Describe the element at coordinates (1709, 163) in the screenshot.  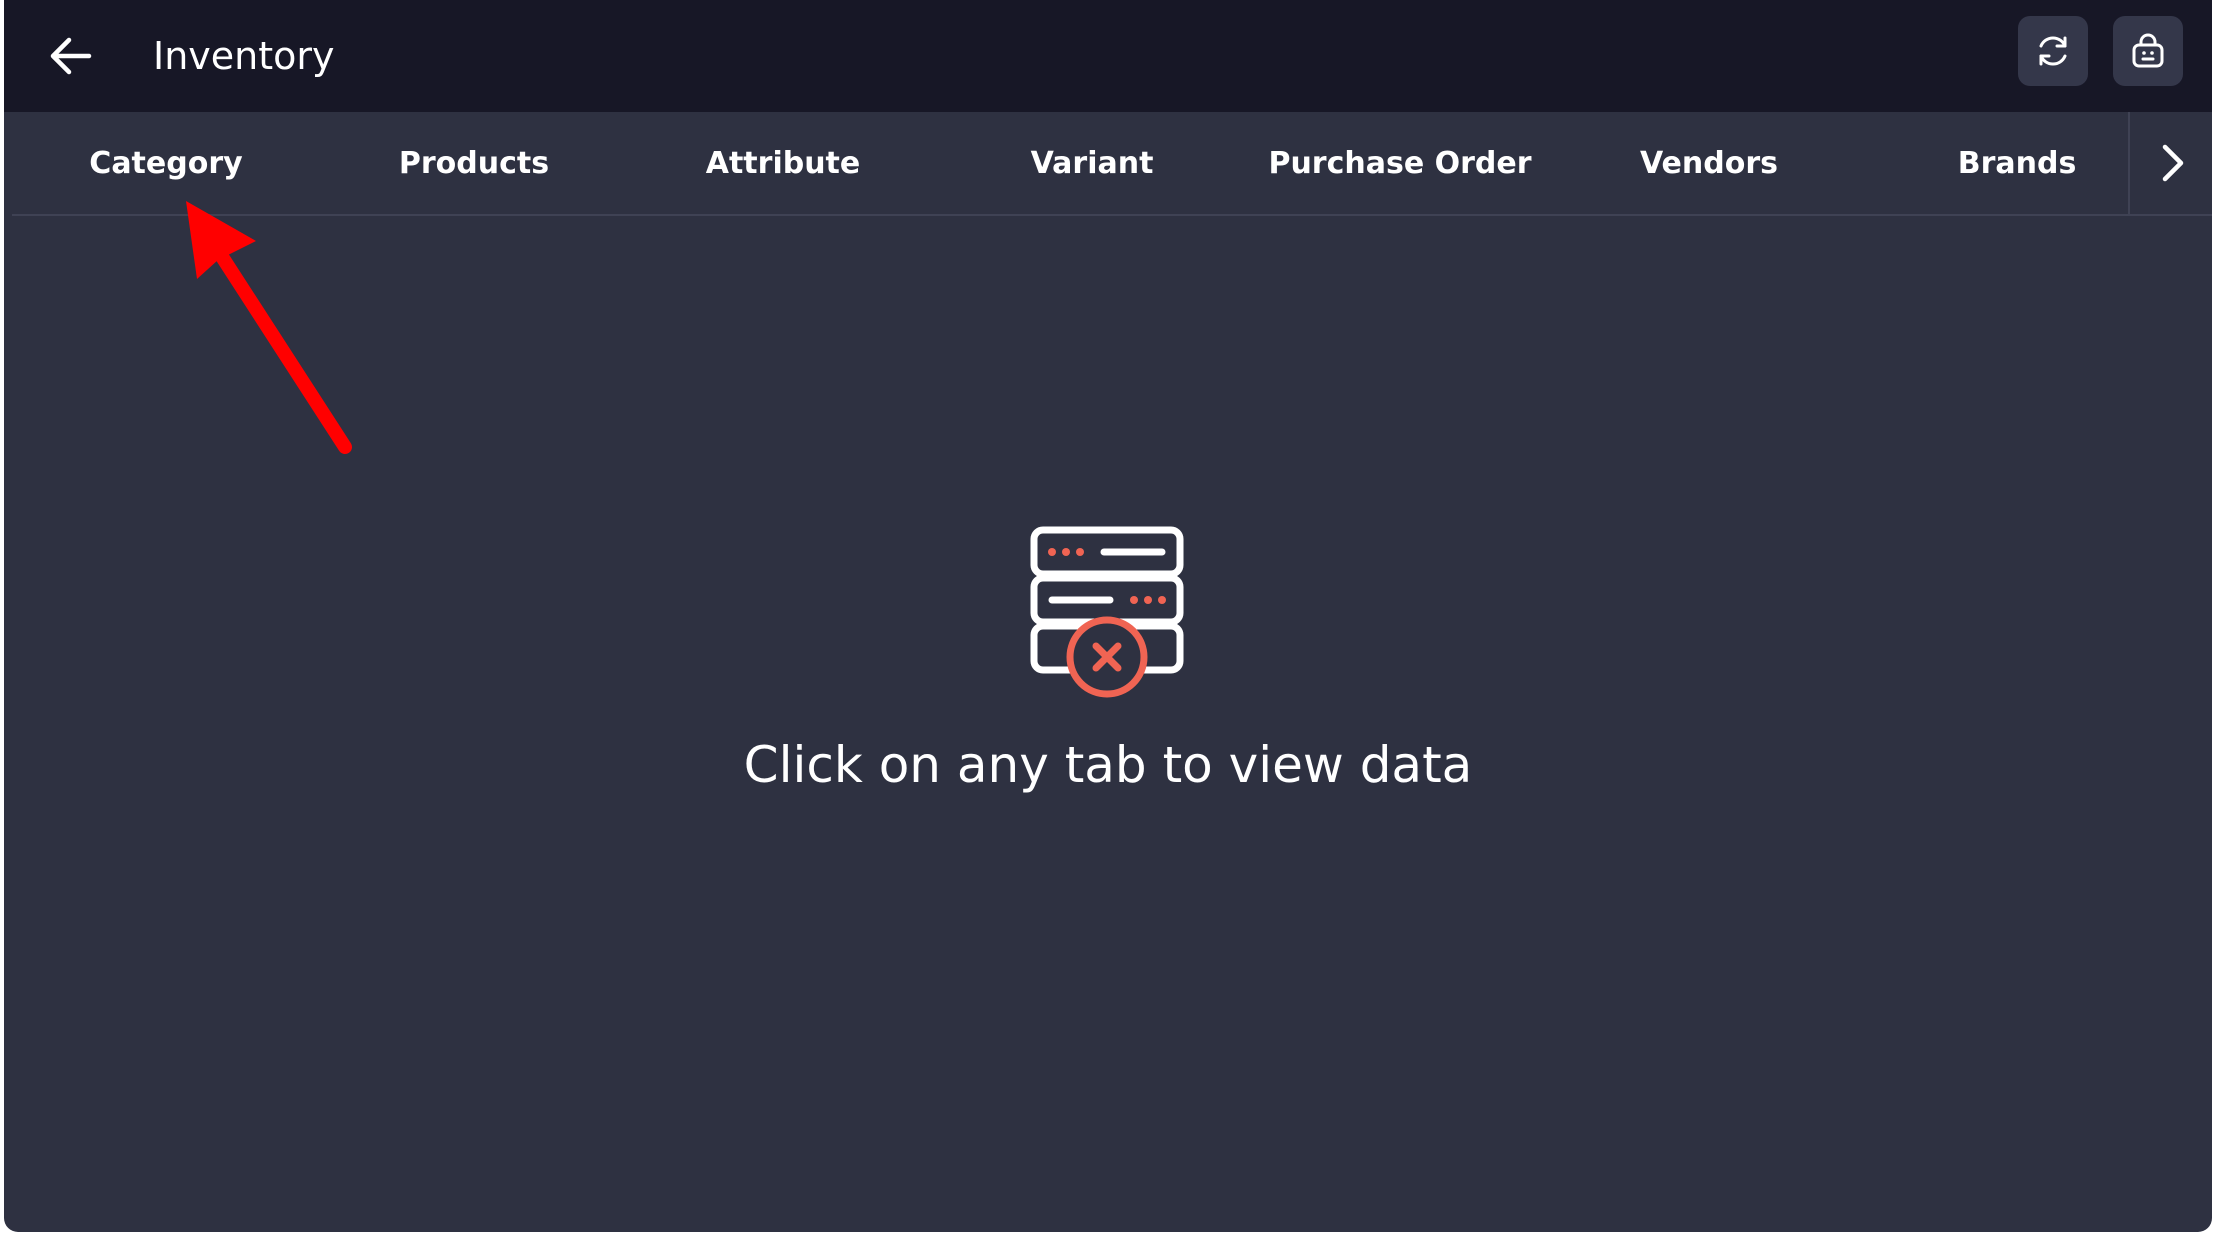
I see `tab-vendors: Vendors` at that location.